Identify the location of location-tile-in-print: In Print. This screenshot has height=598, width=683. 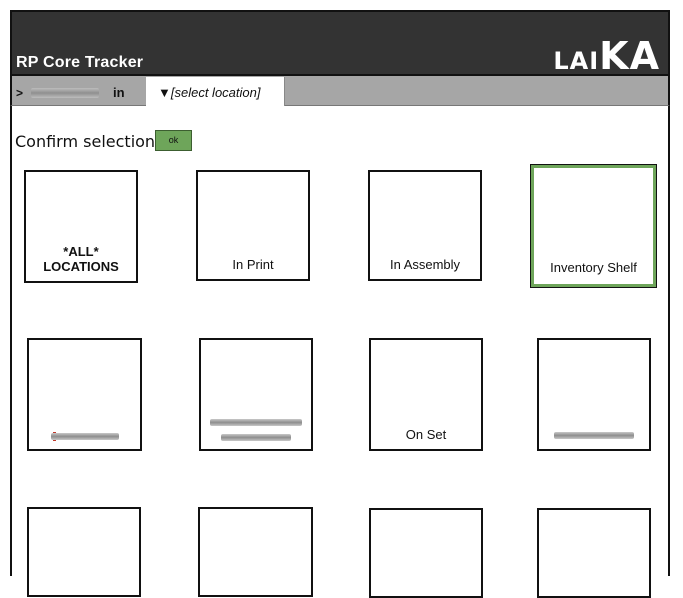
(253, 225).